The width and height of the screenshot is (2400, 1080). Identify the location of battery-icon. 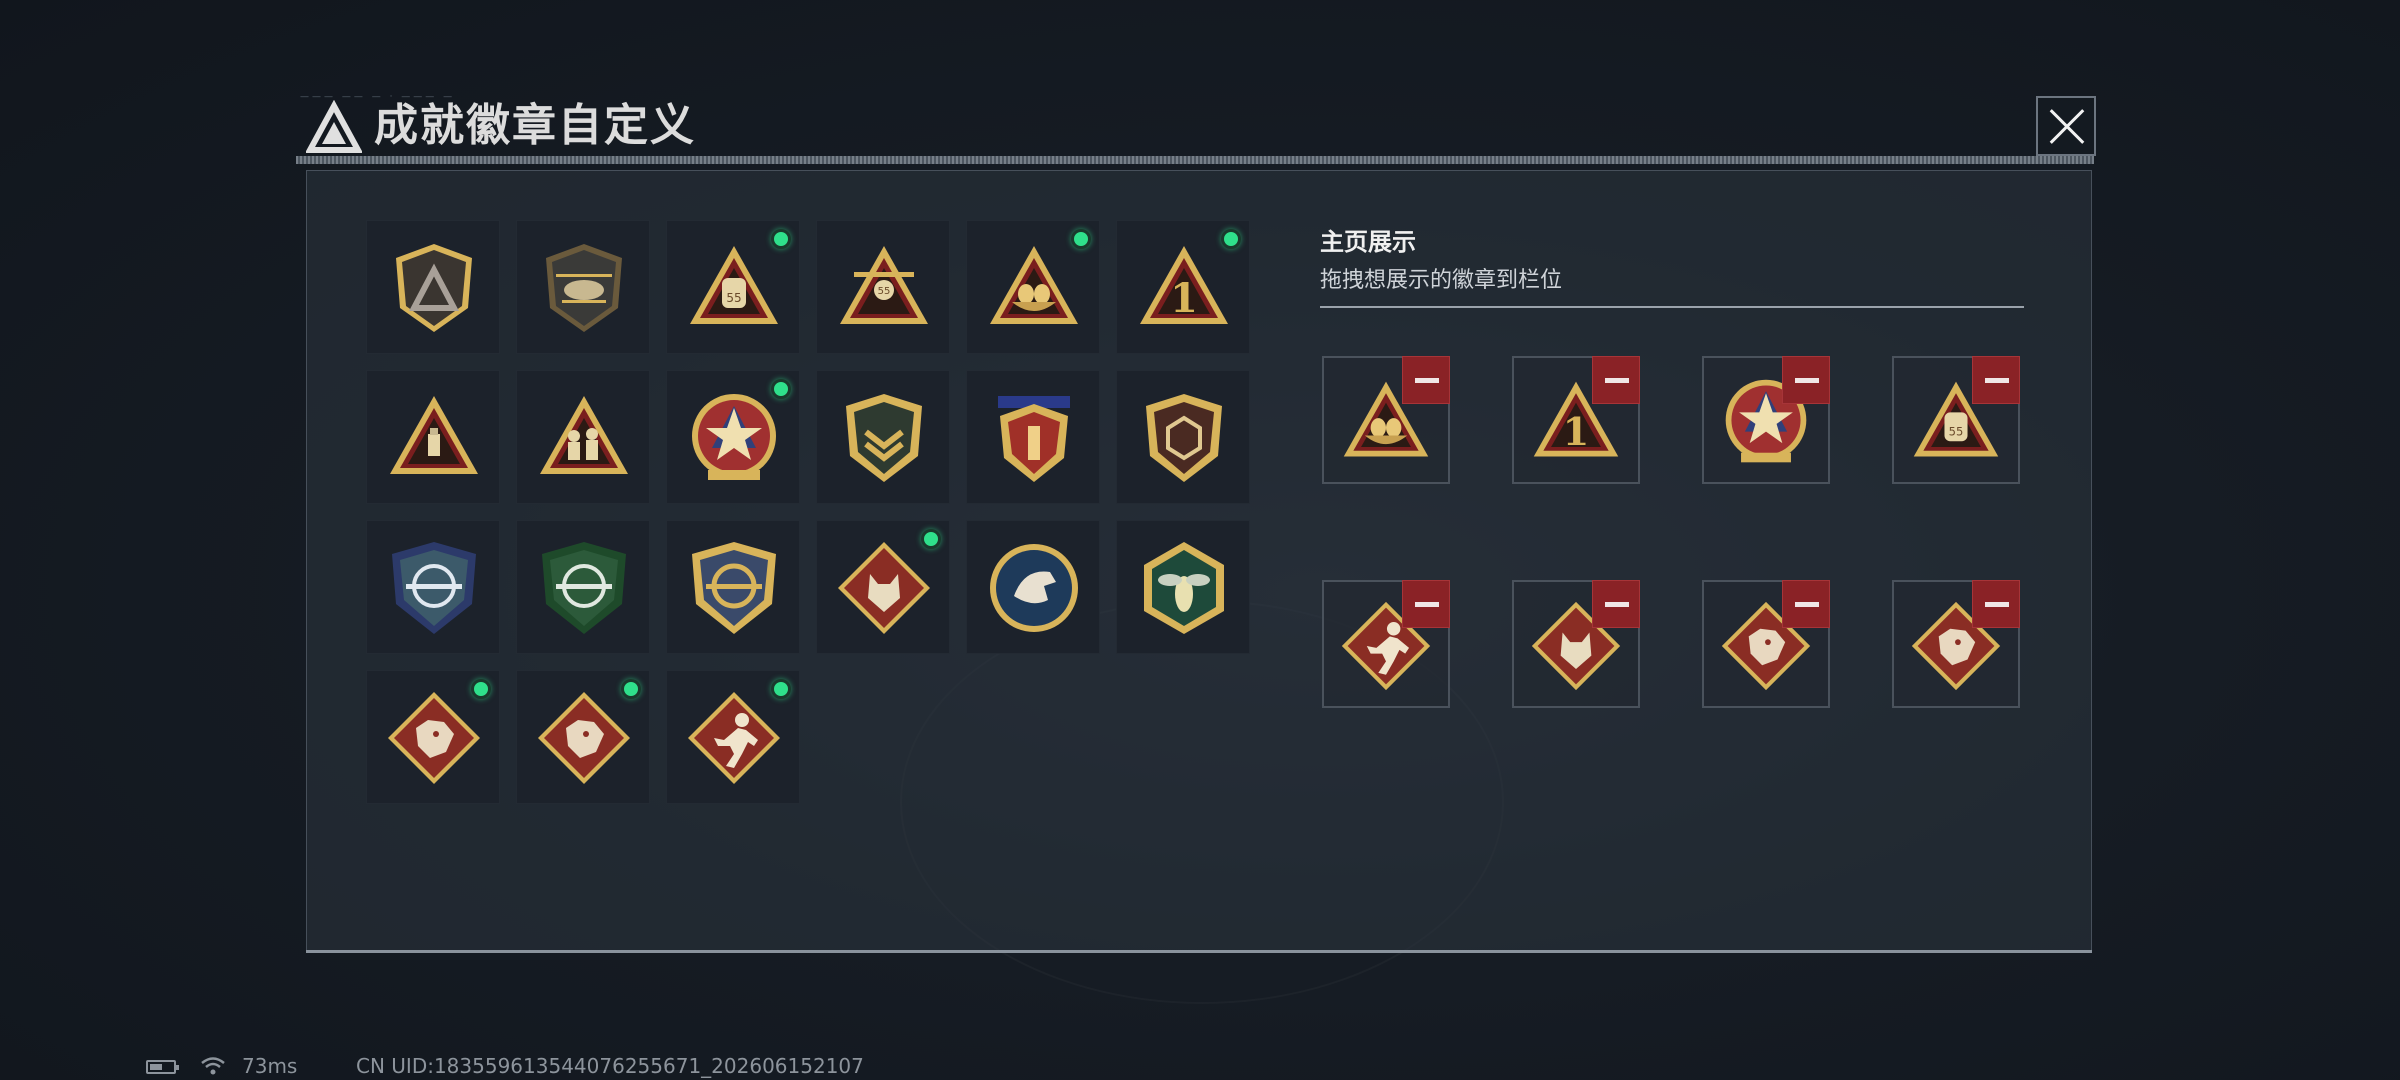
(162, 1067).